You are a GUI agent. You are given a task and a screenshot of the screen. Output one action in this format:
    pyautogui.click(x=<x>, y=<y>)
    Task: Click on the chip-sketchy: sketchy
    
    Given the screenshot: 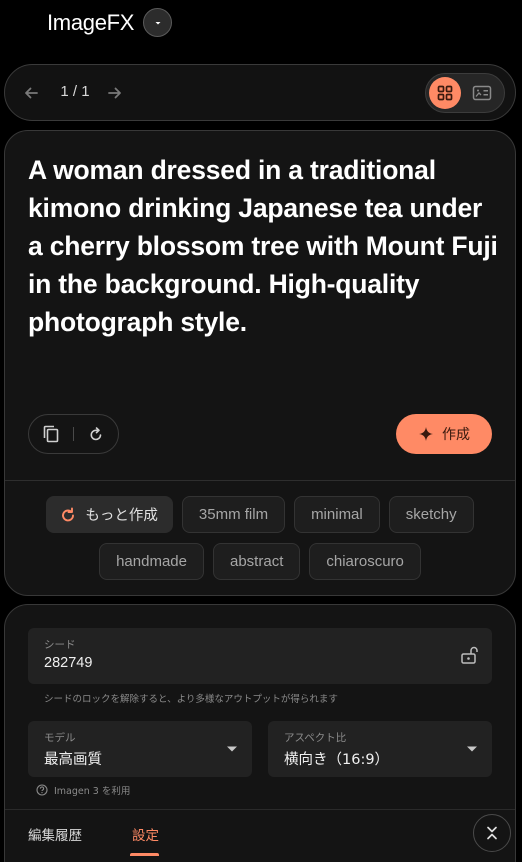 What is the action you would take?
    pyautogui.click(x=431, y=514)
    